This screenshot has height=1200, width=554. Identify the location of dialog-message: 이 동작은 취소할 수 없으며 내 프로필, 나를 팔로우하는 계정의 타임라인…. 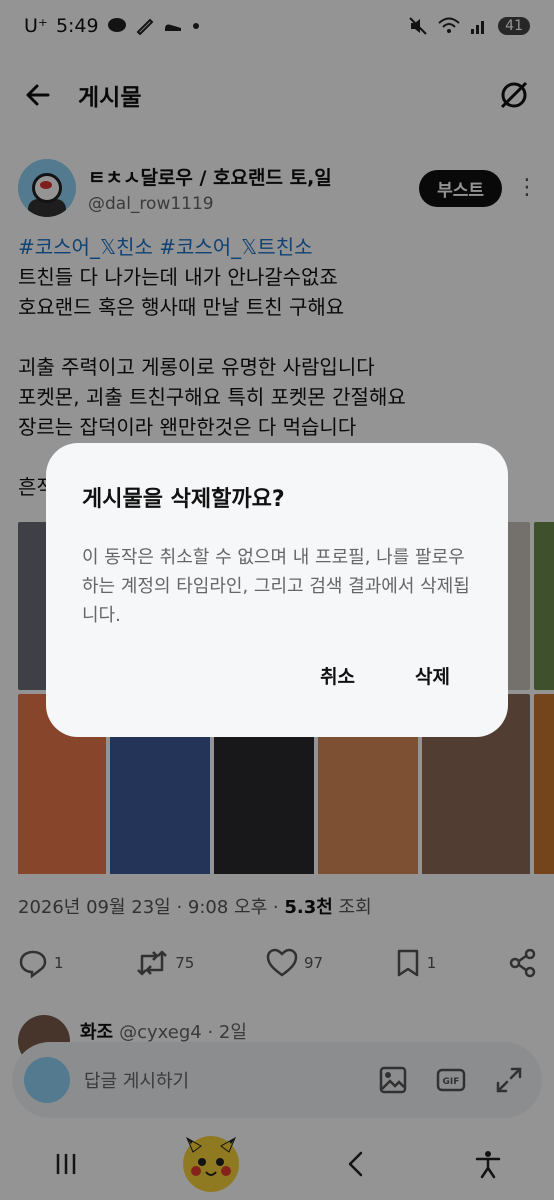
(276, 586).